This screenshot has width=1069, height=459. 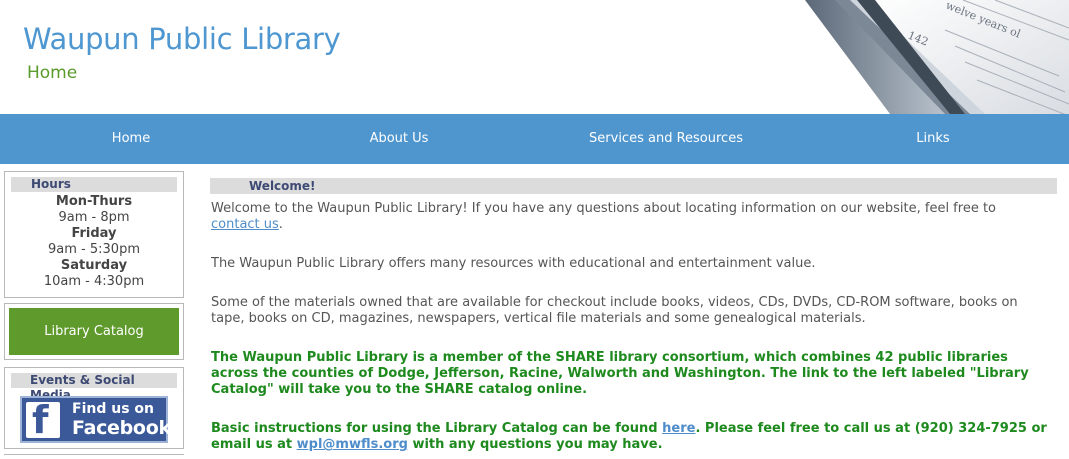 What do you see at coordinates (282, 186) in the screenshot?
I see `welcome-title: Welcome!` at bounding box center [282, 186].